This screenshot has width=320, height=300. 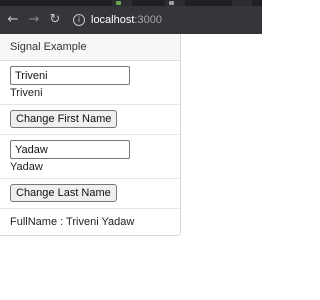 I want to click on first-name-display: Triveni, so click(x=26, y=93).